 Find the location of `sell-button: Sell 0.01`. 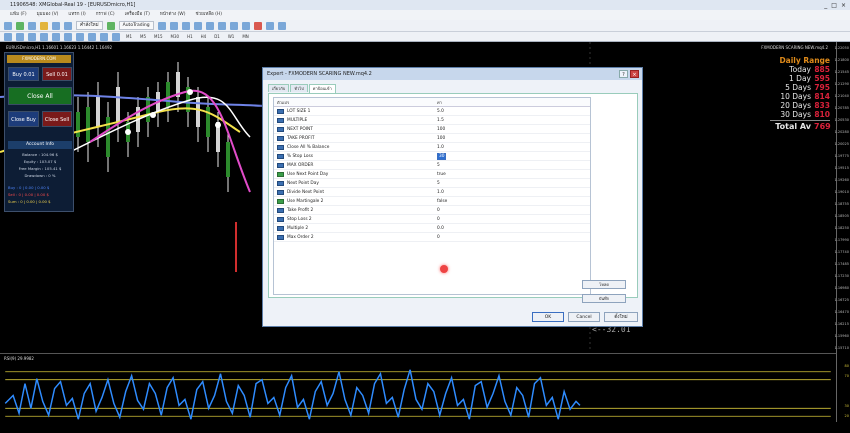

sell-button: Sell 0.01 is located at coordinates (57, 74).